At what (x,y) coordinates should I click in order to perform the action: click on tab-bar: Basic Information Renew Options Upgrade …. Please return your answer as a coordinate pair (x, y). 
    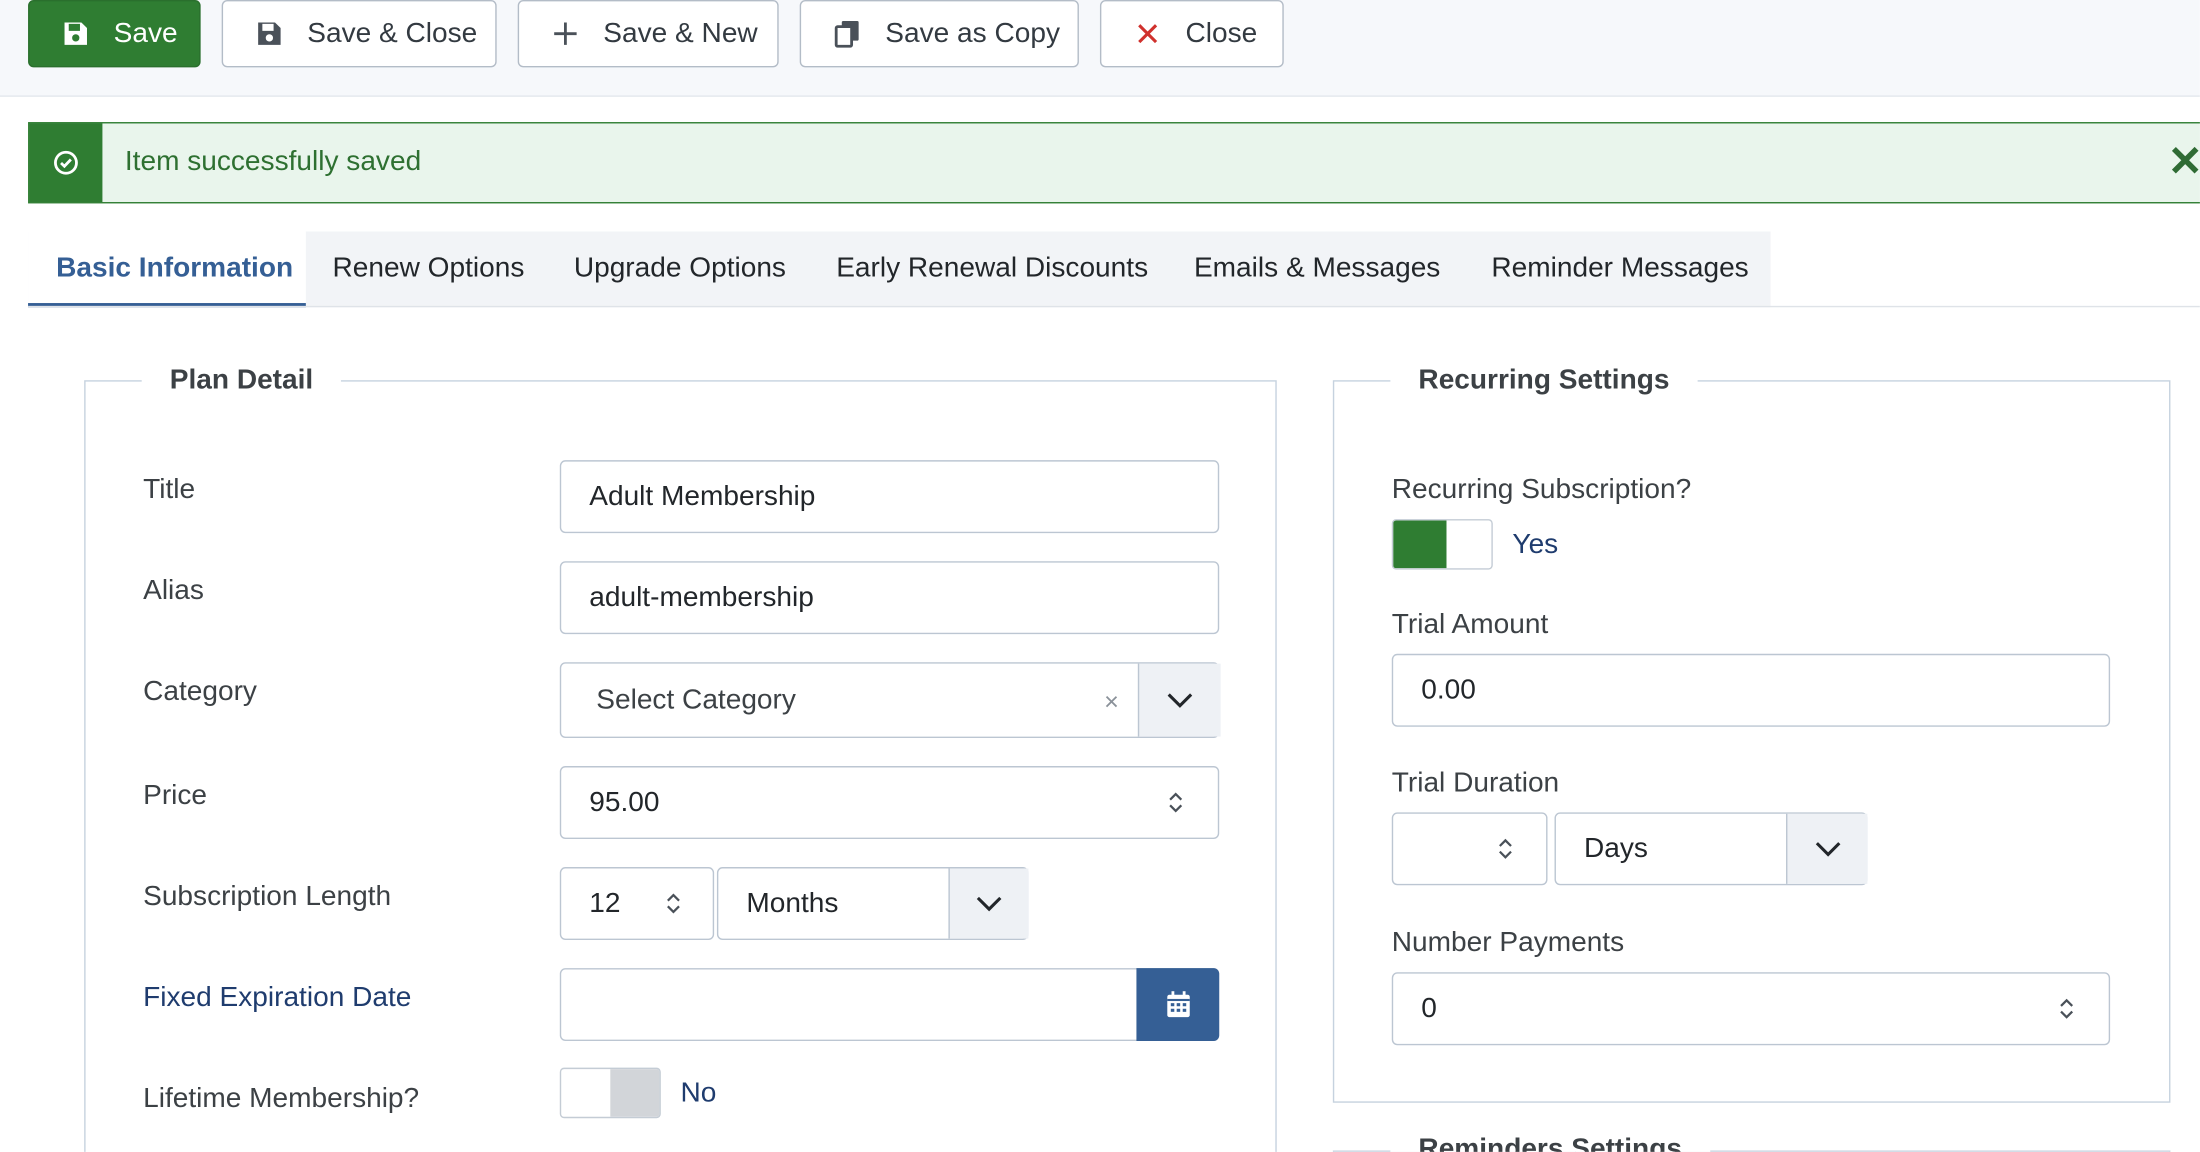
    Looking at the image, I should click on (899, 269).